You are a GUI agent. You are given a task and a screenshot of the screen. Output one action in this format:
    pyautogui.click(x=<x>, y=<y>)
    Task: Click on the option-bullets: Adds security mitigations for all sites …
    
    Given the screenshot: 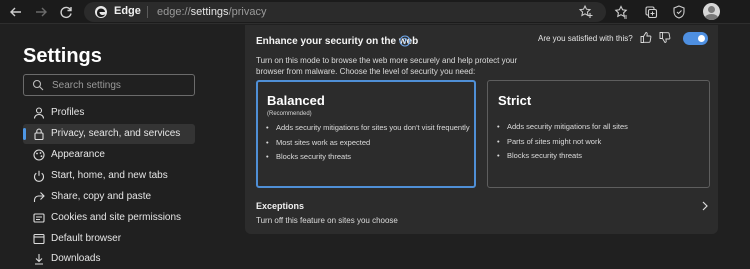 What is the action you would take?
    pyautogui.click(x=599, y=144)
    